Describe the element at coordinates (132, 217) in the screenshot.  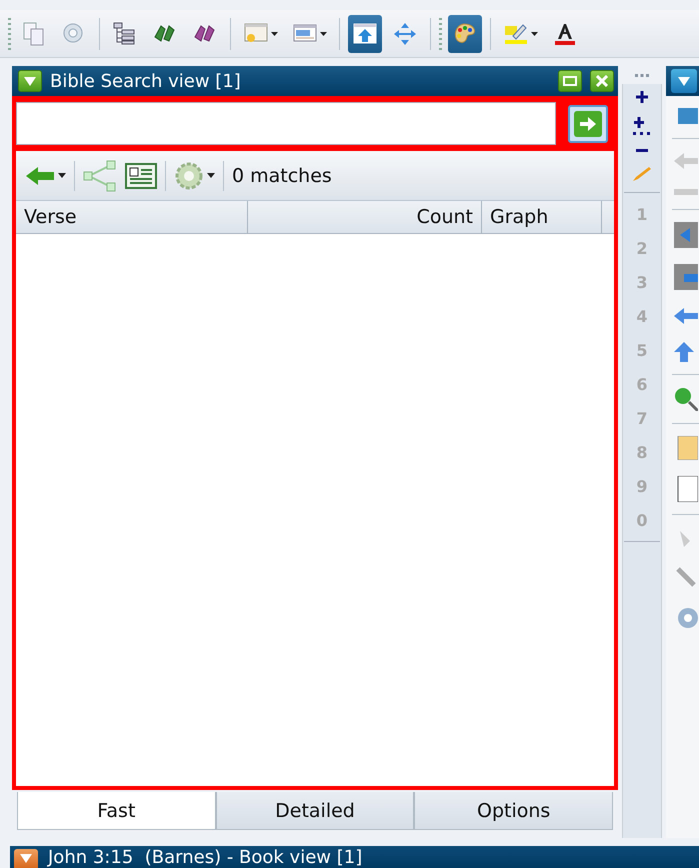
I see `column-header: Verse` at that location.